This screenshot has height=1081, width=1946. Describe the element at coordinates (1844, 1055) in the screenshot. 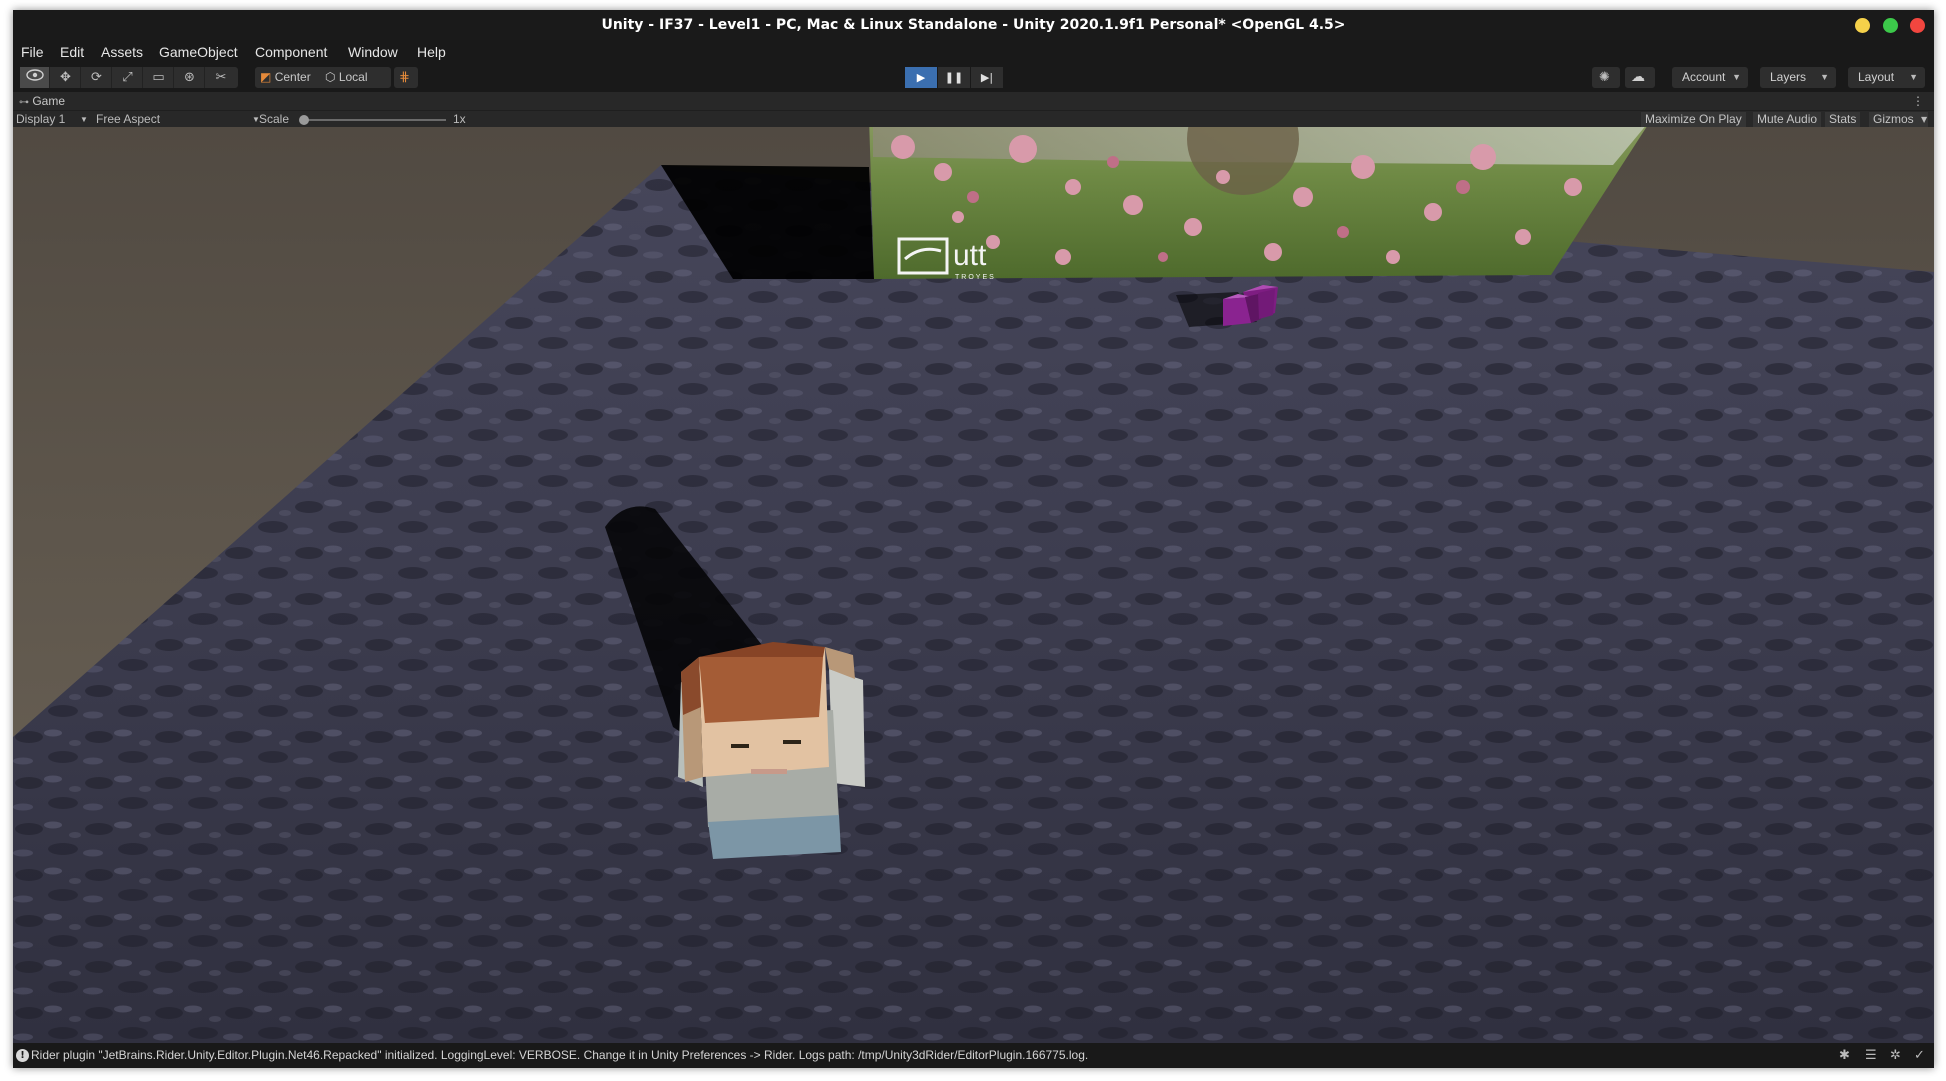

I see `bug-icon: ✱` at that location.